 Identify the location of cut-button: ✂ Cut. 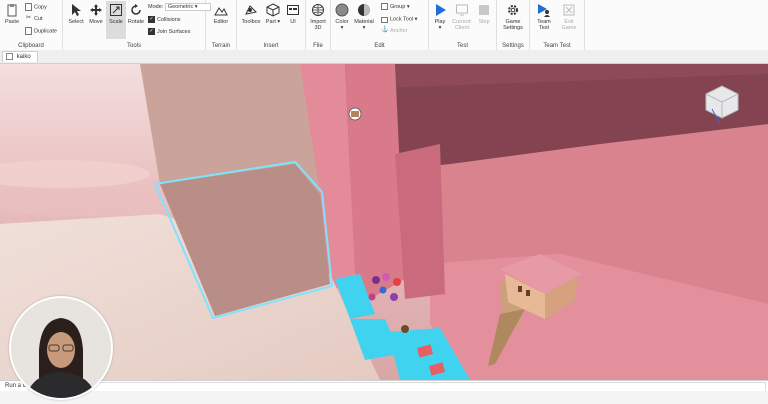
(34, 18).